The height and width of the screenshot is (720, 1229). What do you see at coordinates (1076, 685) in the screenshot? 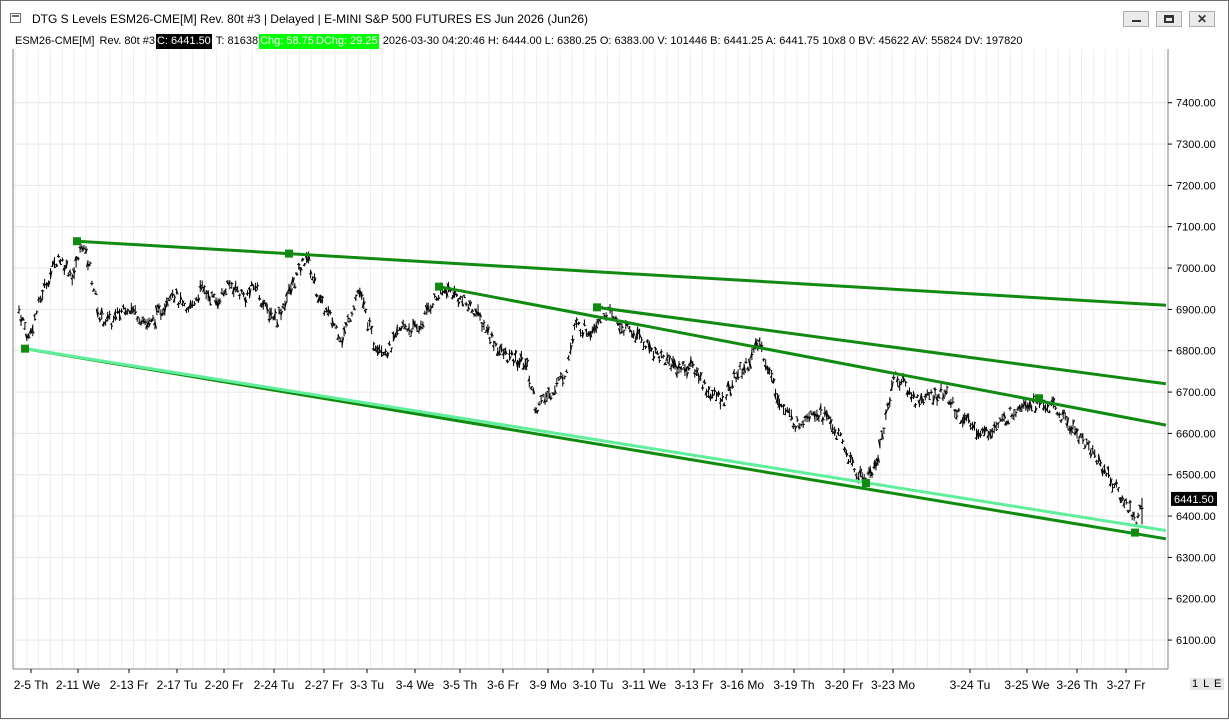
I see `x-tick-label: 3-26 Th` at bounding box center [1076, 685].